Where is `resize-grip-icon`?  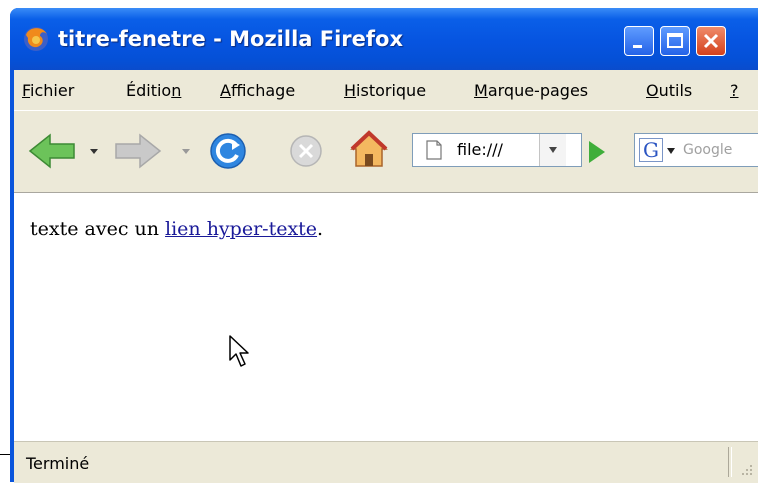 resize-grip-icon is located at coordinates (745, 470).